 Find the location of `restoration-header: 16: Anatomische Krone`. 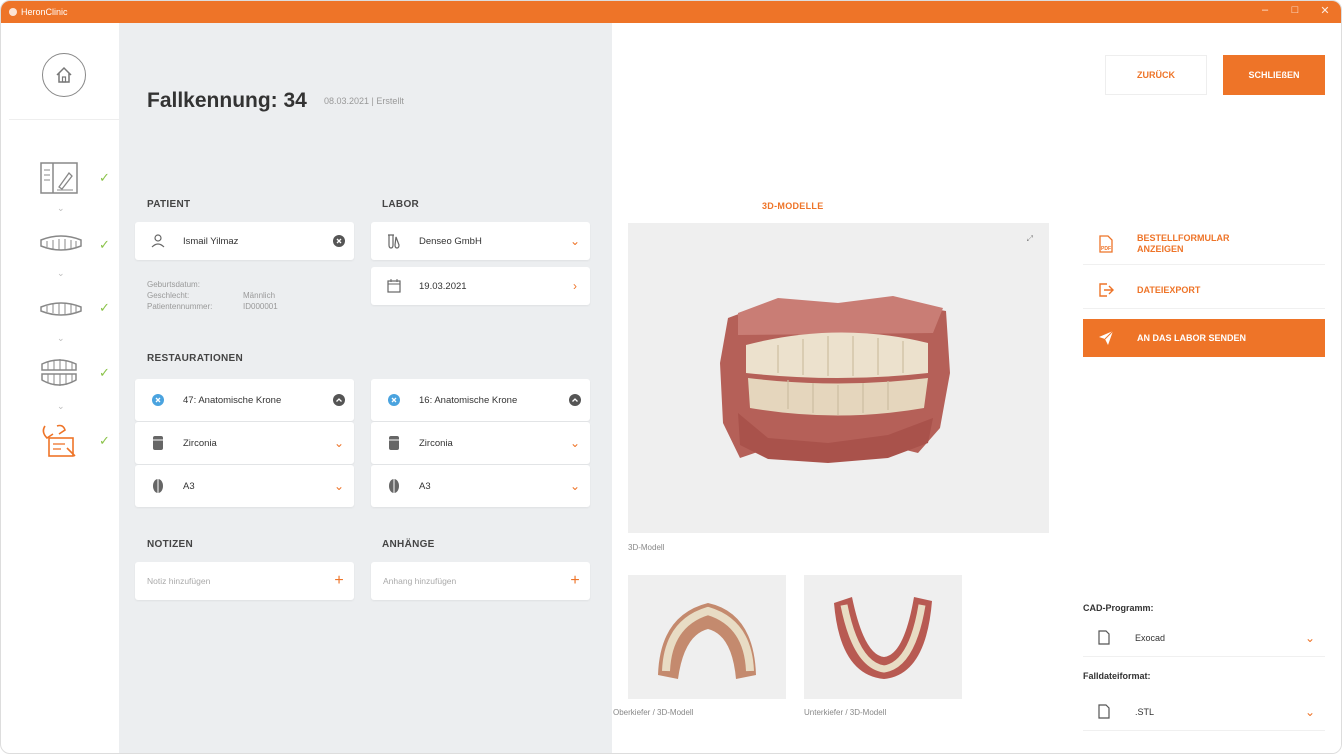

restoration-header: 16: Anatomische Krone is located at coordinates (480, 400).